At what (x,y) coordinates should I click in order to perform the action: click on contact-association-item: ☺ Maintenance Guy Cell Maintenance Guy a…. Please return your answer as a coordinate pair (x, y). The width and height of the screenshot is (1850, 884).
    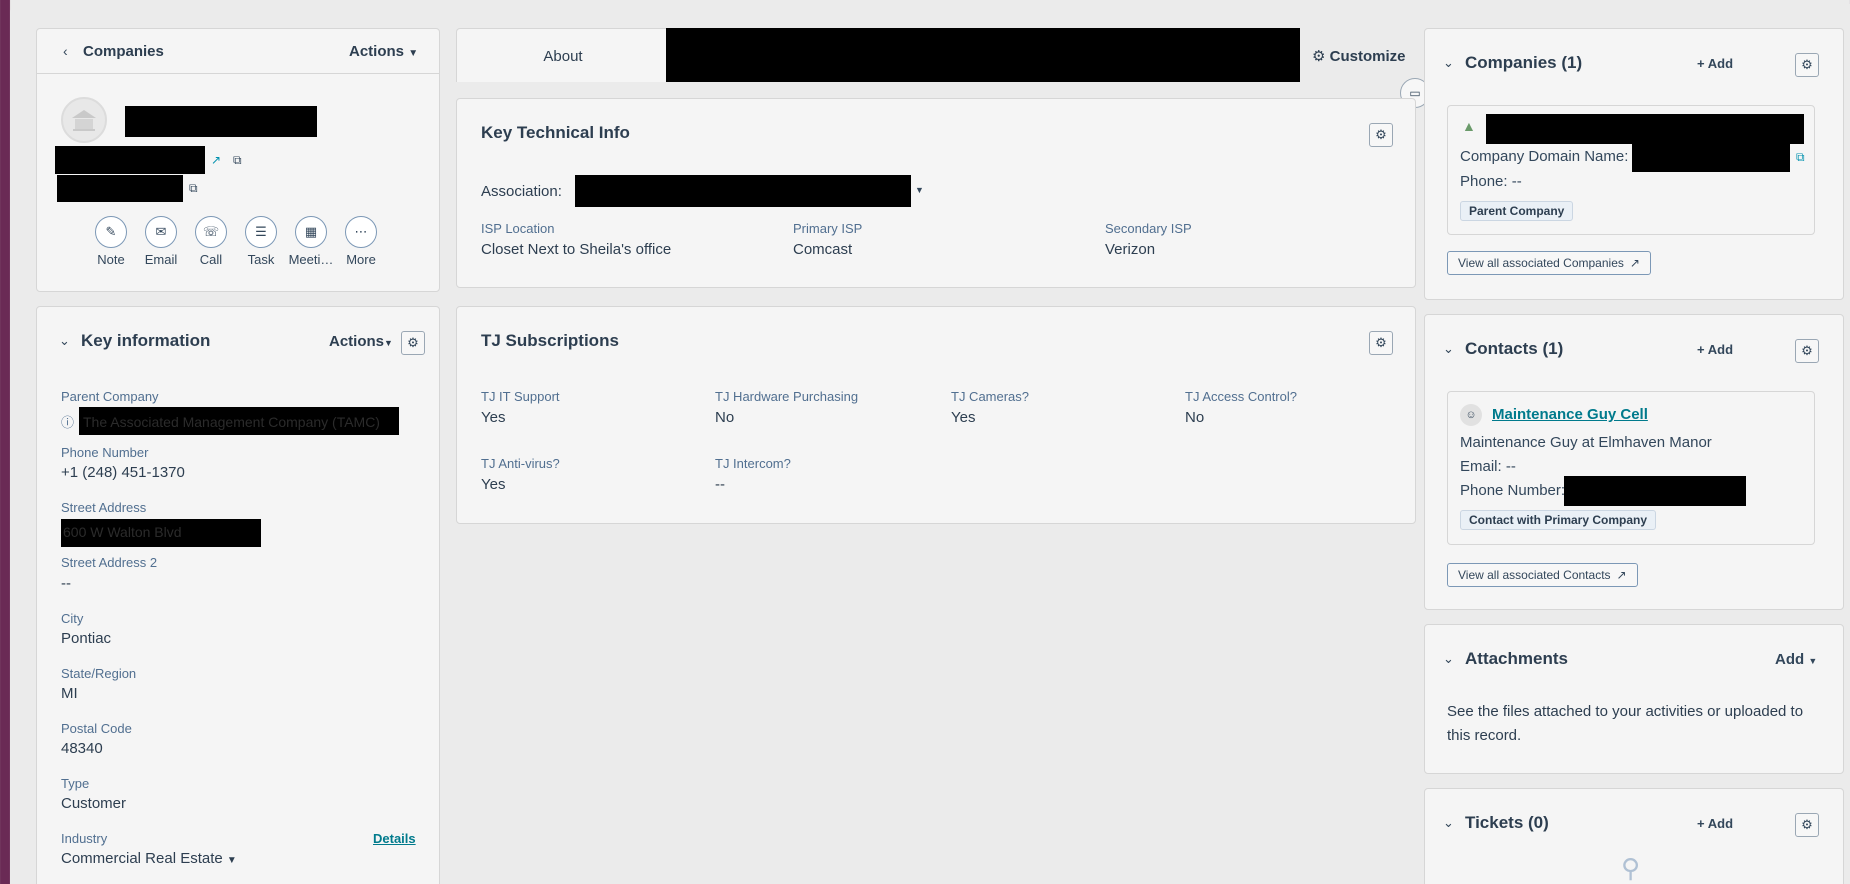
    Looking at the image, I should click on (1631, 468).